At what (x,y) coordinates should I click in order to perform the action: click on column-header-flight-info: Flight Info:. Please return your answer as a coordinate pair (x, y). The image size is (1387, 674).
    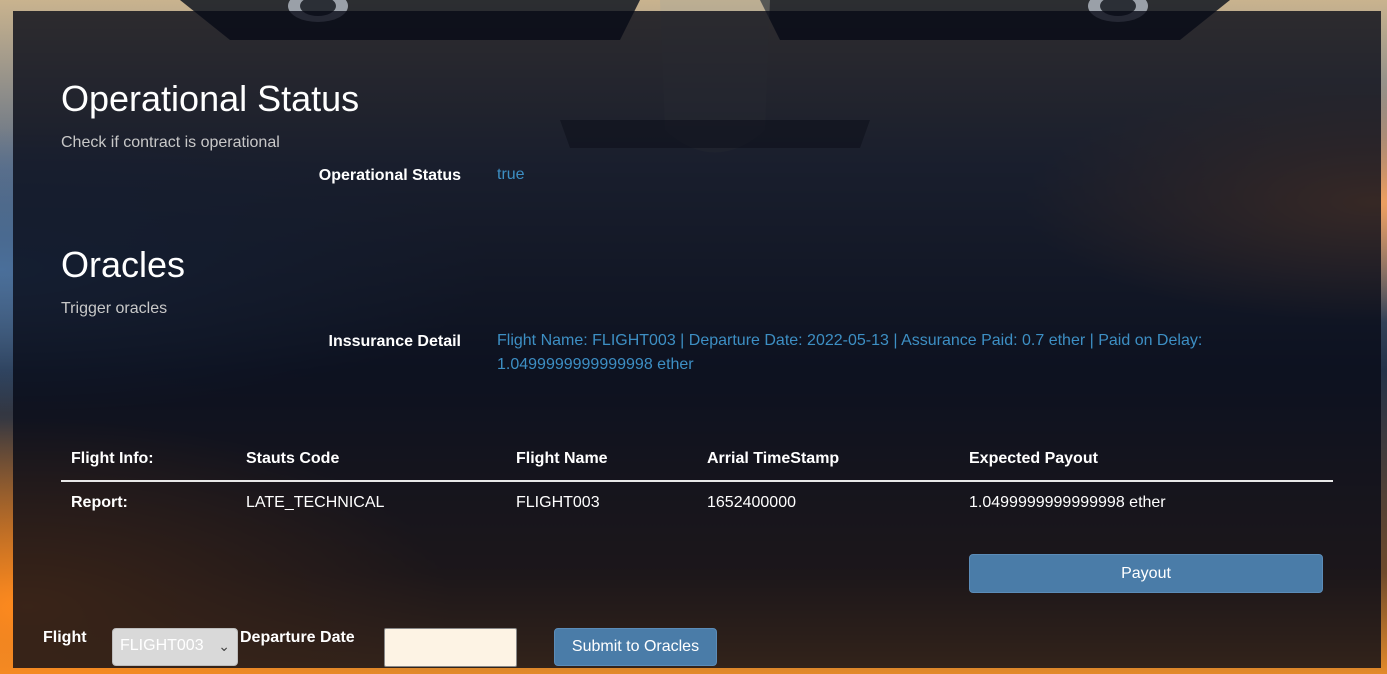
    Looking at the image, I should click on (148, 462).